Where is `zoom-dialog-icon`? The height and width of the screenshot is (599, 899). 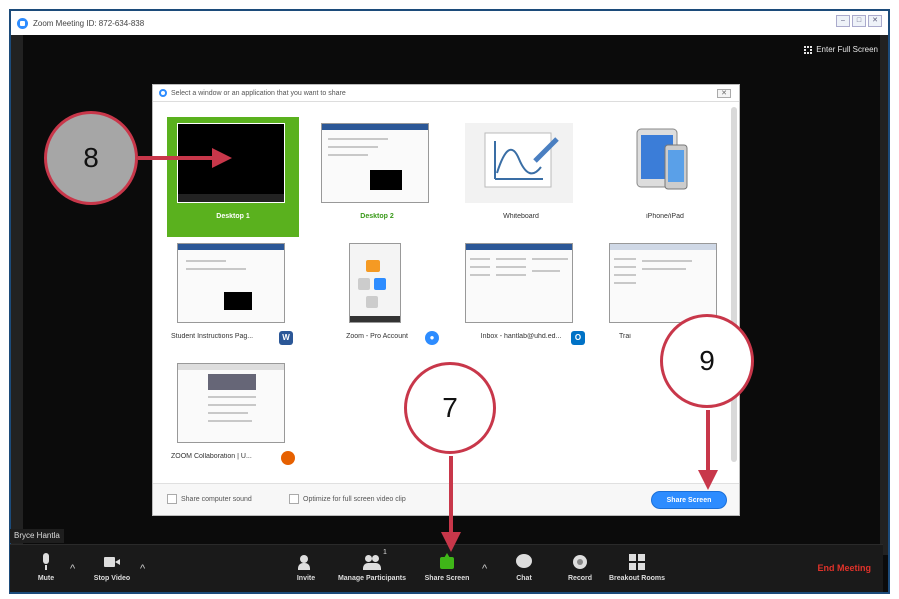 zoom-dialog-icon is located at coordinates (163, 93).